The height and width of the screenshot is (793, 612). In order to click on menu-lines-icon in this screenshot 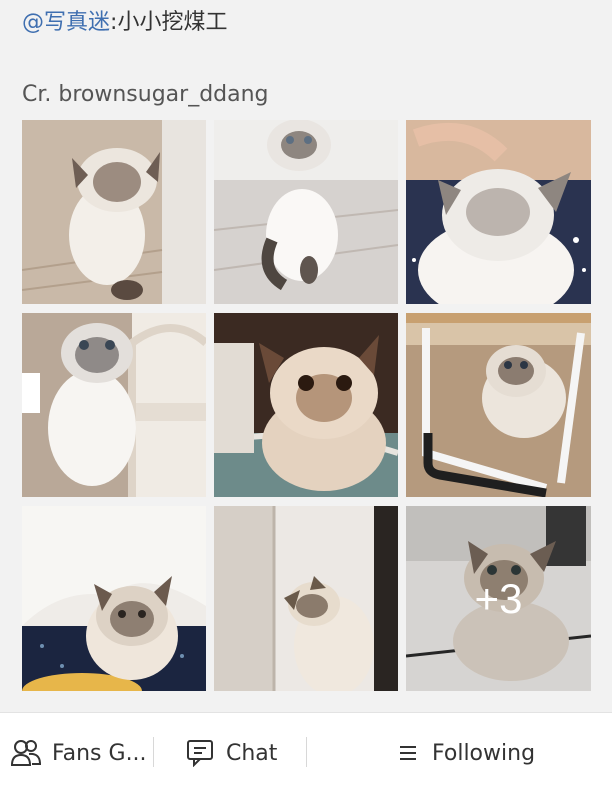, I will do `click(408, 753)`.